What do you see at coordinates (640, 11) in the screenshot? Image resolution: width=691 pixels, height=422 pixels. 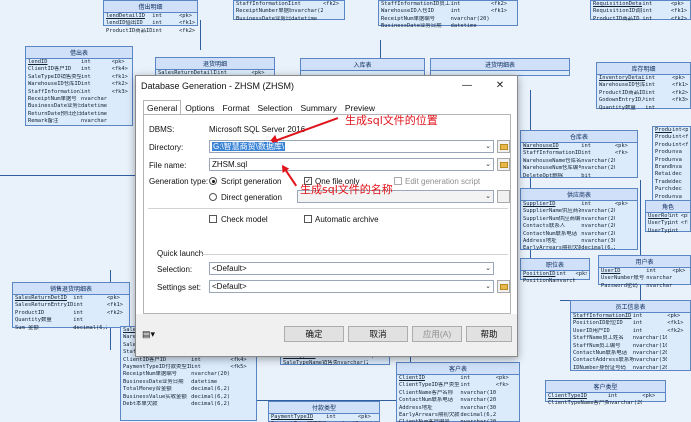 I see `er-table-row: RequisitionID调拨IDint <fk1>` at bounding box center [640, 11].